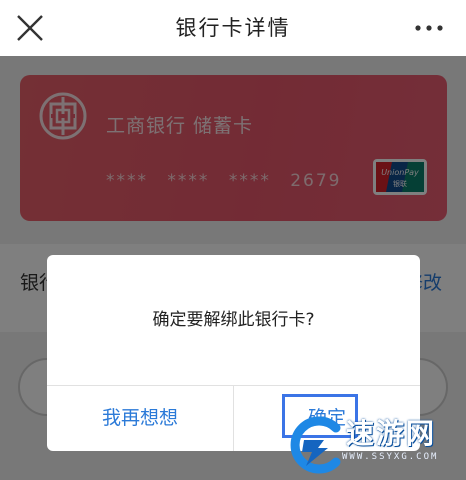 This screenshot has width=466, height=480. What do you see at coordinates (391, 433) in the screenshot?
I see `watermark-text: 速游网` at bounding box center [391, 433].